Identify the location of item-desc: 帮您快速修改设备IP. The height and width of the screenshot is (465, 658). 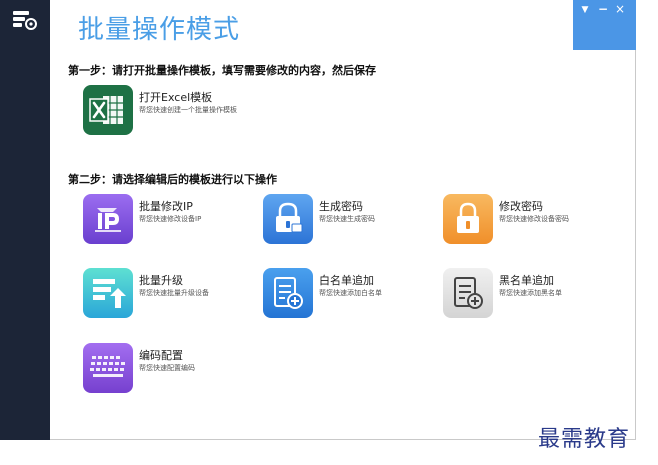
(170, 219).